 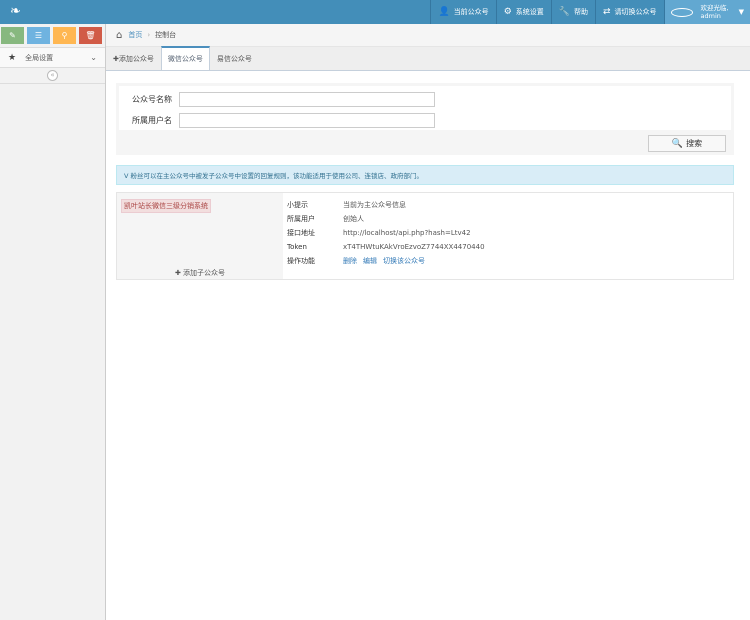 What do you see at coordinates (166, 35) in the screenshot?
I see `breadcrumb-current: 控制台` at bounding box center [166, 35].